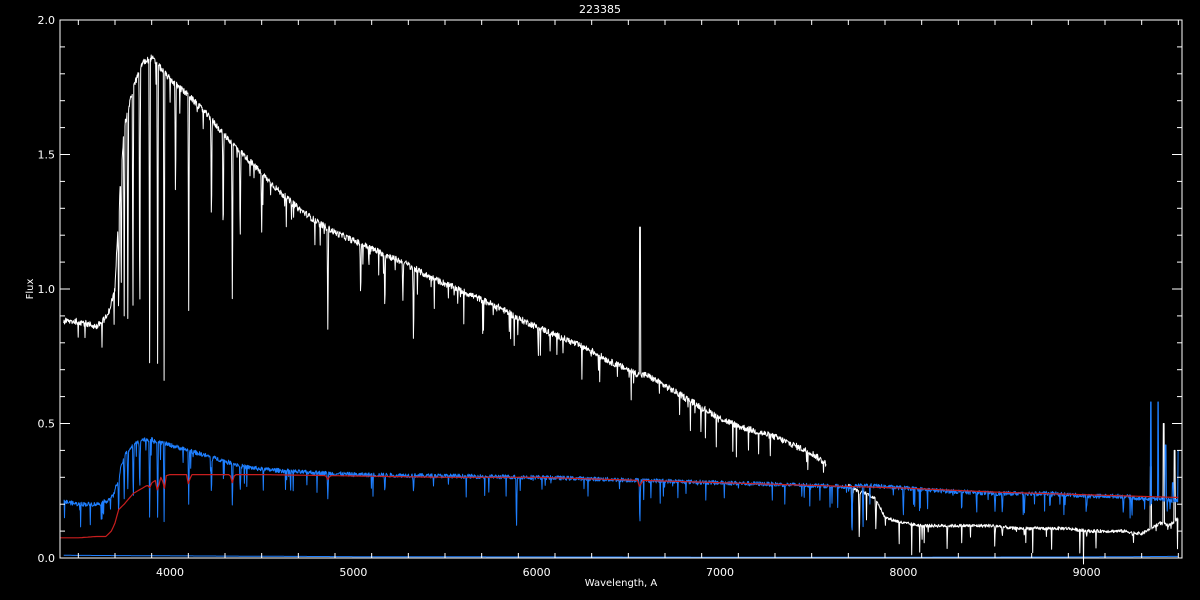  I want to click on y-tick-label: 0.5, so click(47, 424).